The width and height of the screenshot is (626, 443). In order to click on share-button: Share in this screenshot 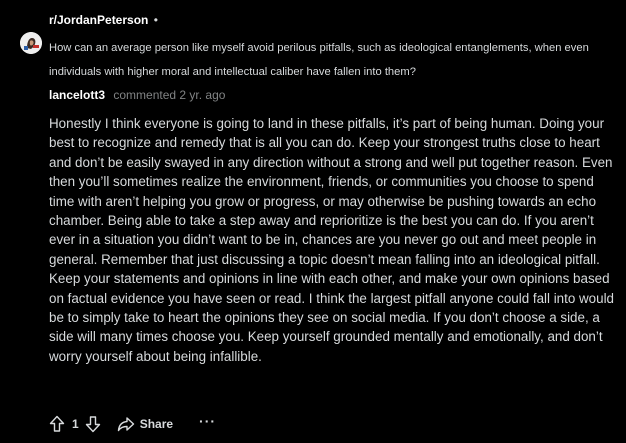, I will do `click(145, 424)`.